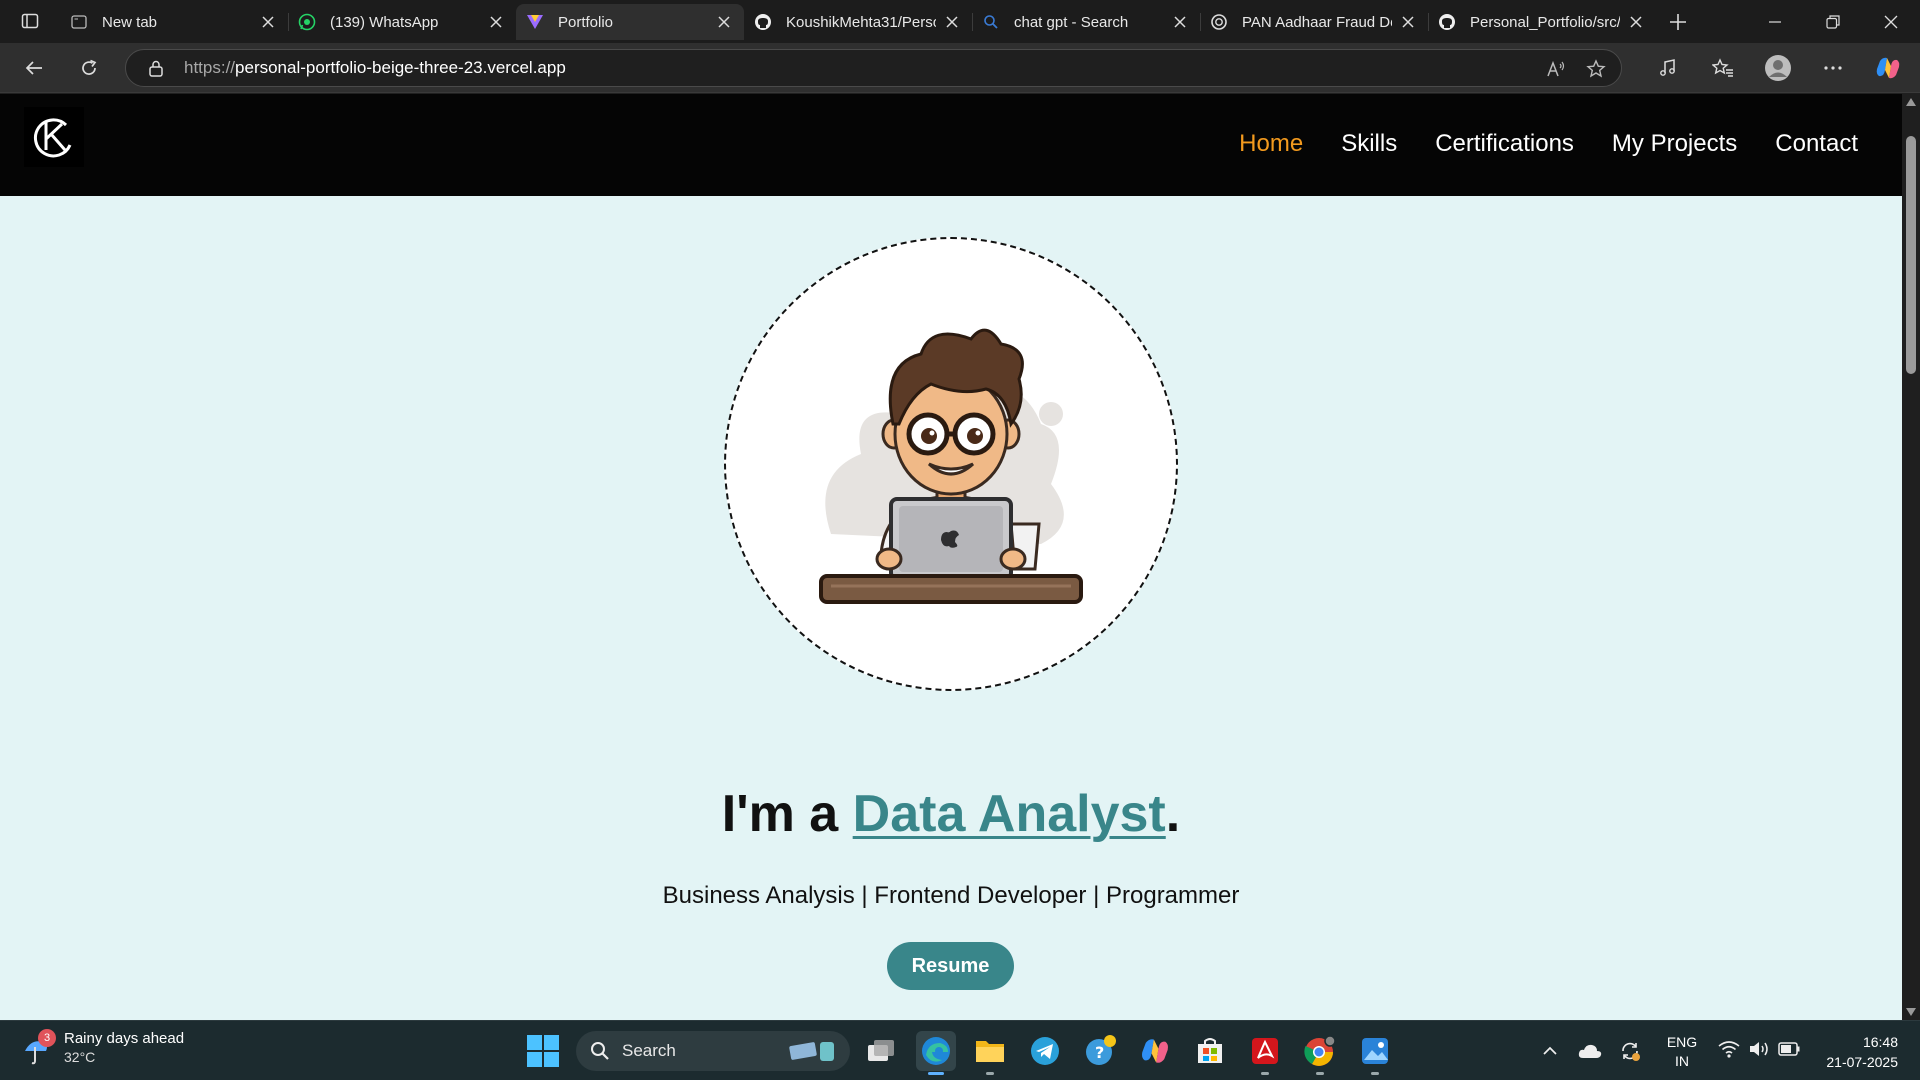 This screenshot has width=1920, height=1080. I want to click on taskbar-file-explorer, so click(990, 1053).